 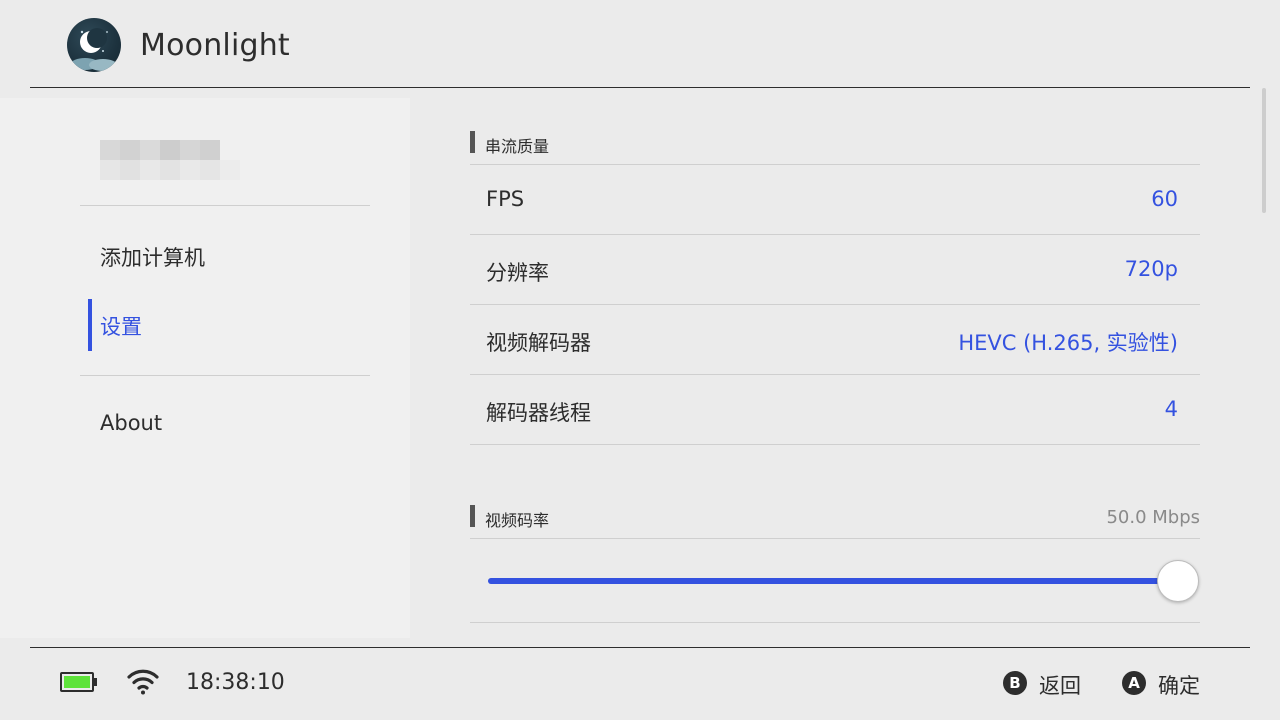 What do you see at coordinates (538, 343) in the screenshot?
I see `setting-label: 视频解码器` at bounding box center [538, 343].